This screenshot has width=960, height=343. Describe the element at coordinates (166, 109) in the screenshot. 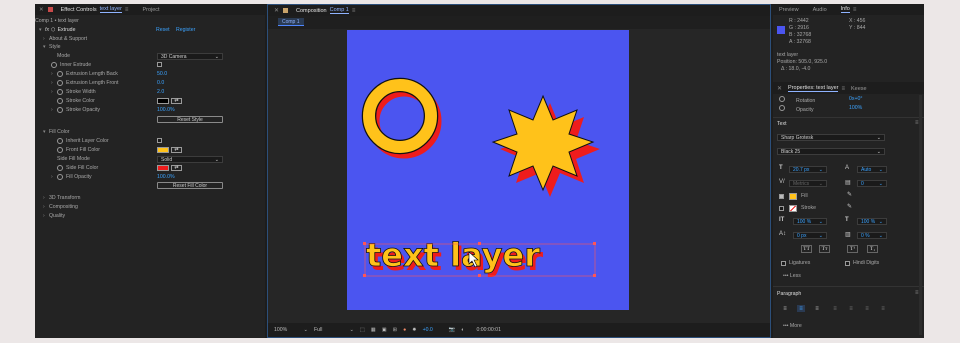

I see `stroke-opacity-value: 100.0%` at that location.